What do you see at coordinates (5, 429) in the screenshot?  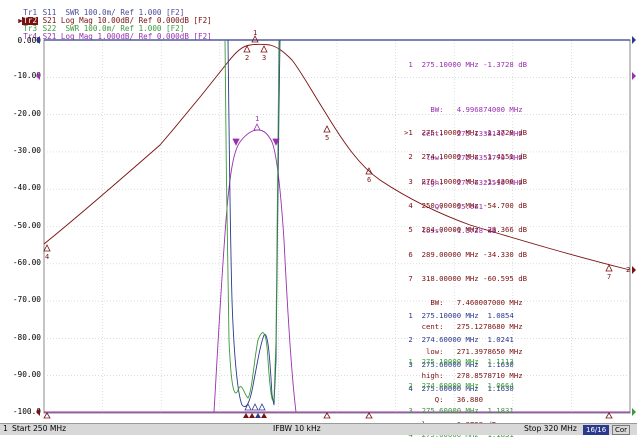 I see `channel-number: 1` at bounding box center [5, 429].